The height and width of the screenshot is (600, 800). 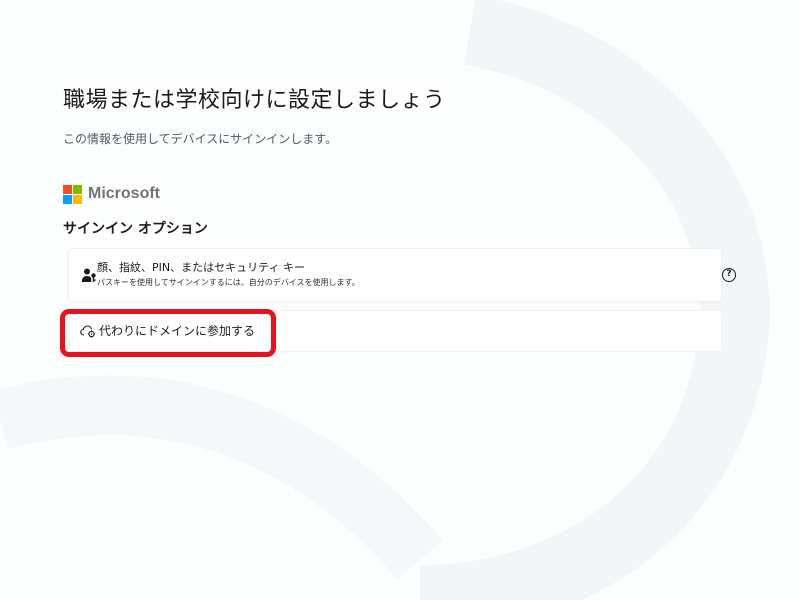 What do you see at coordinates (77, 199) in the screenshot?
I see `logo-square-yellow` at bounding box center [77, 199].